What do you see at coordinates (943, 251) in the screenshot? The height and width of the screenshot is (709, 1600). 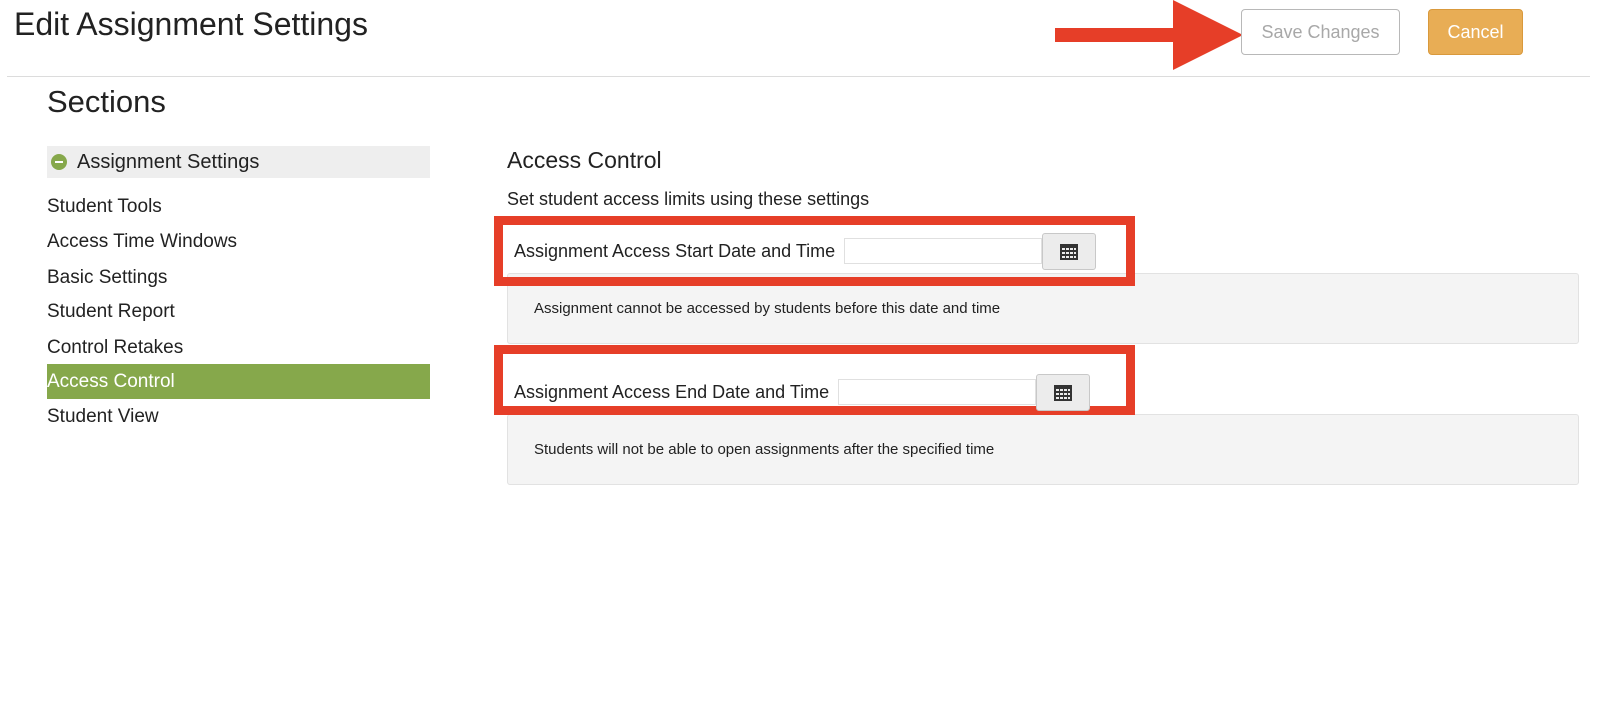 I see `start-date-input` at bounding box center [943, 251].